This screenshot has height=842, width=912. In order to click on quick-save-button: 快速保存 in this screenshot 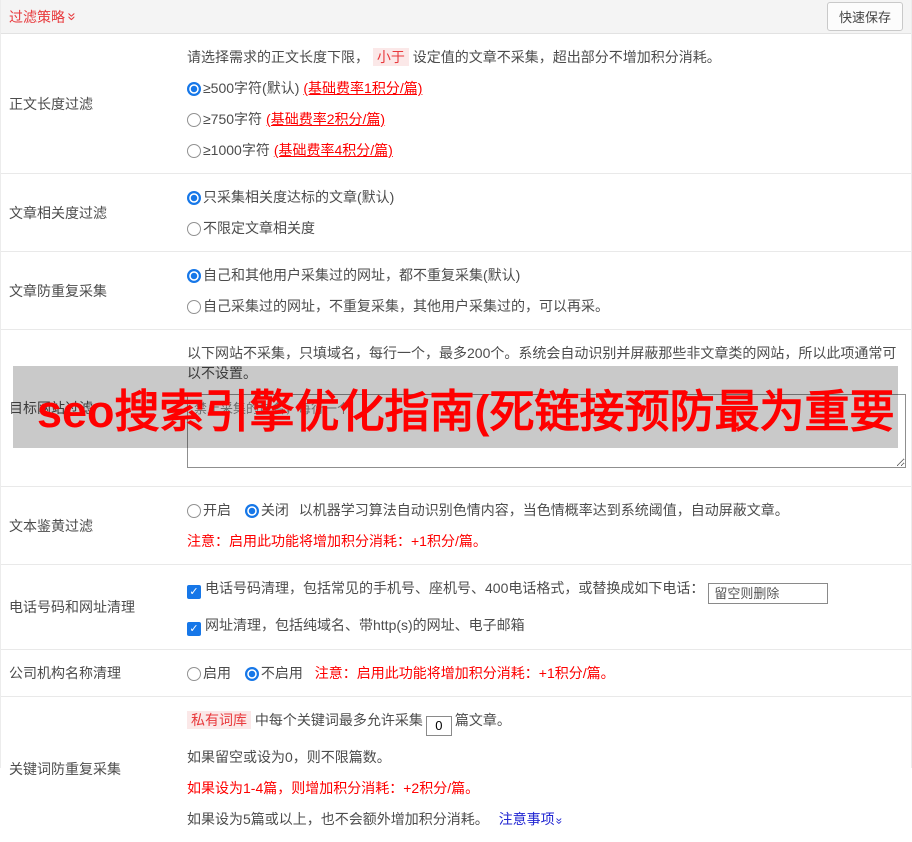, I will do `click(864, 16)`.